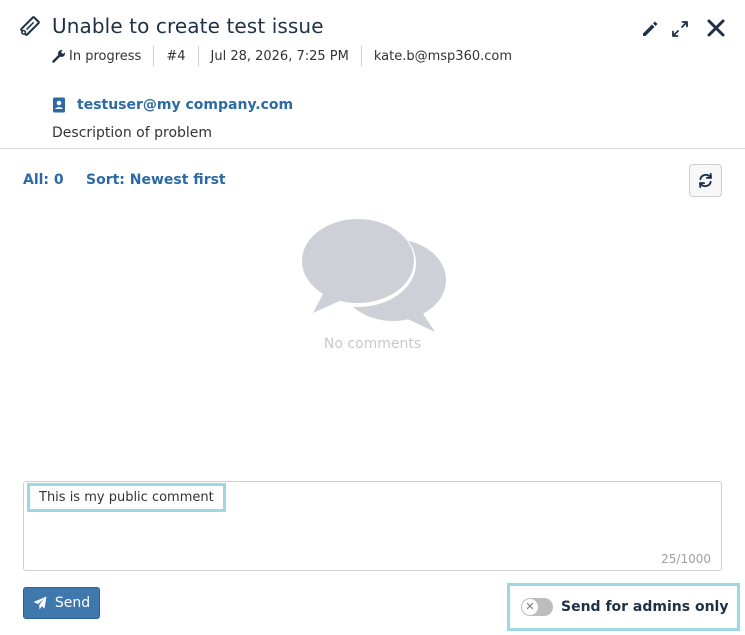 The width and height of the screenshot is (745, 635). What do you see at coordinates (188, 26) in the screenshot?
I see `issue-title: Unable to create test issue` at bounding box center [188, 26].